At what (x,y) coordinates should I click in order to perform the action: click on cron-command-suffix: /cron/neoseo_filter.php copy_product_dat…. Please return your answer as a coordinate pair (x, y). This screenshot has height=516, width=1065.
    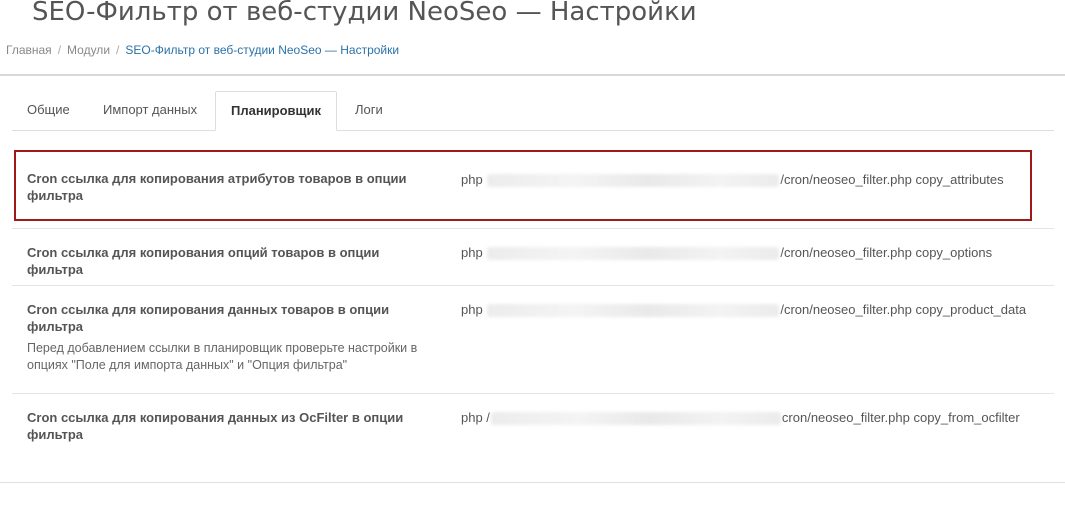
    Looking at the image, I should click on (903, 309).